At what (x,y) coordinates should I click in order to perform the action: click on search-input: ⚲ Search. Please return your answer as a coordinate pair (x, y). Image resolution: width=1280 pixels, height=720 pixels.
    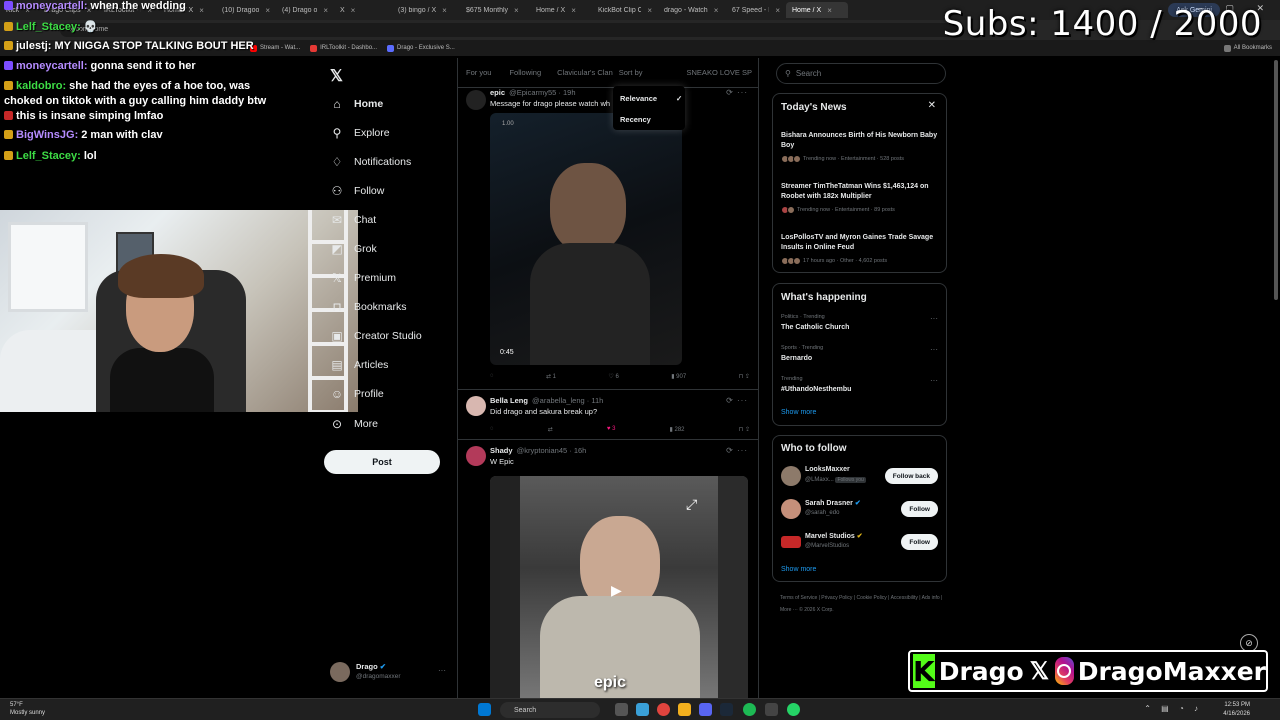
    Looking at the image, I should click on (861, 73).